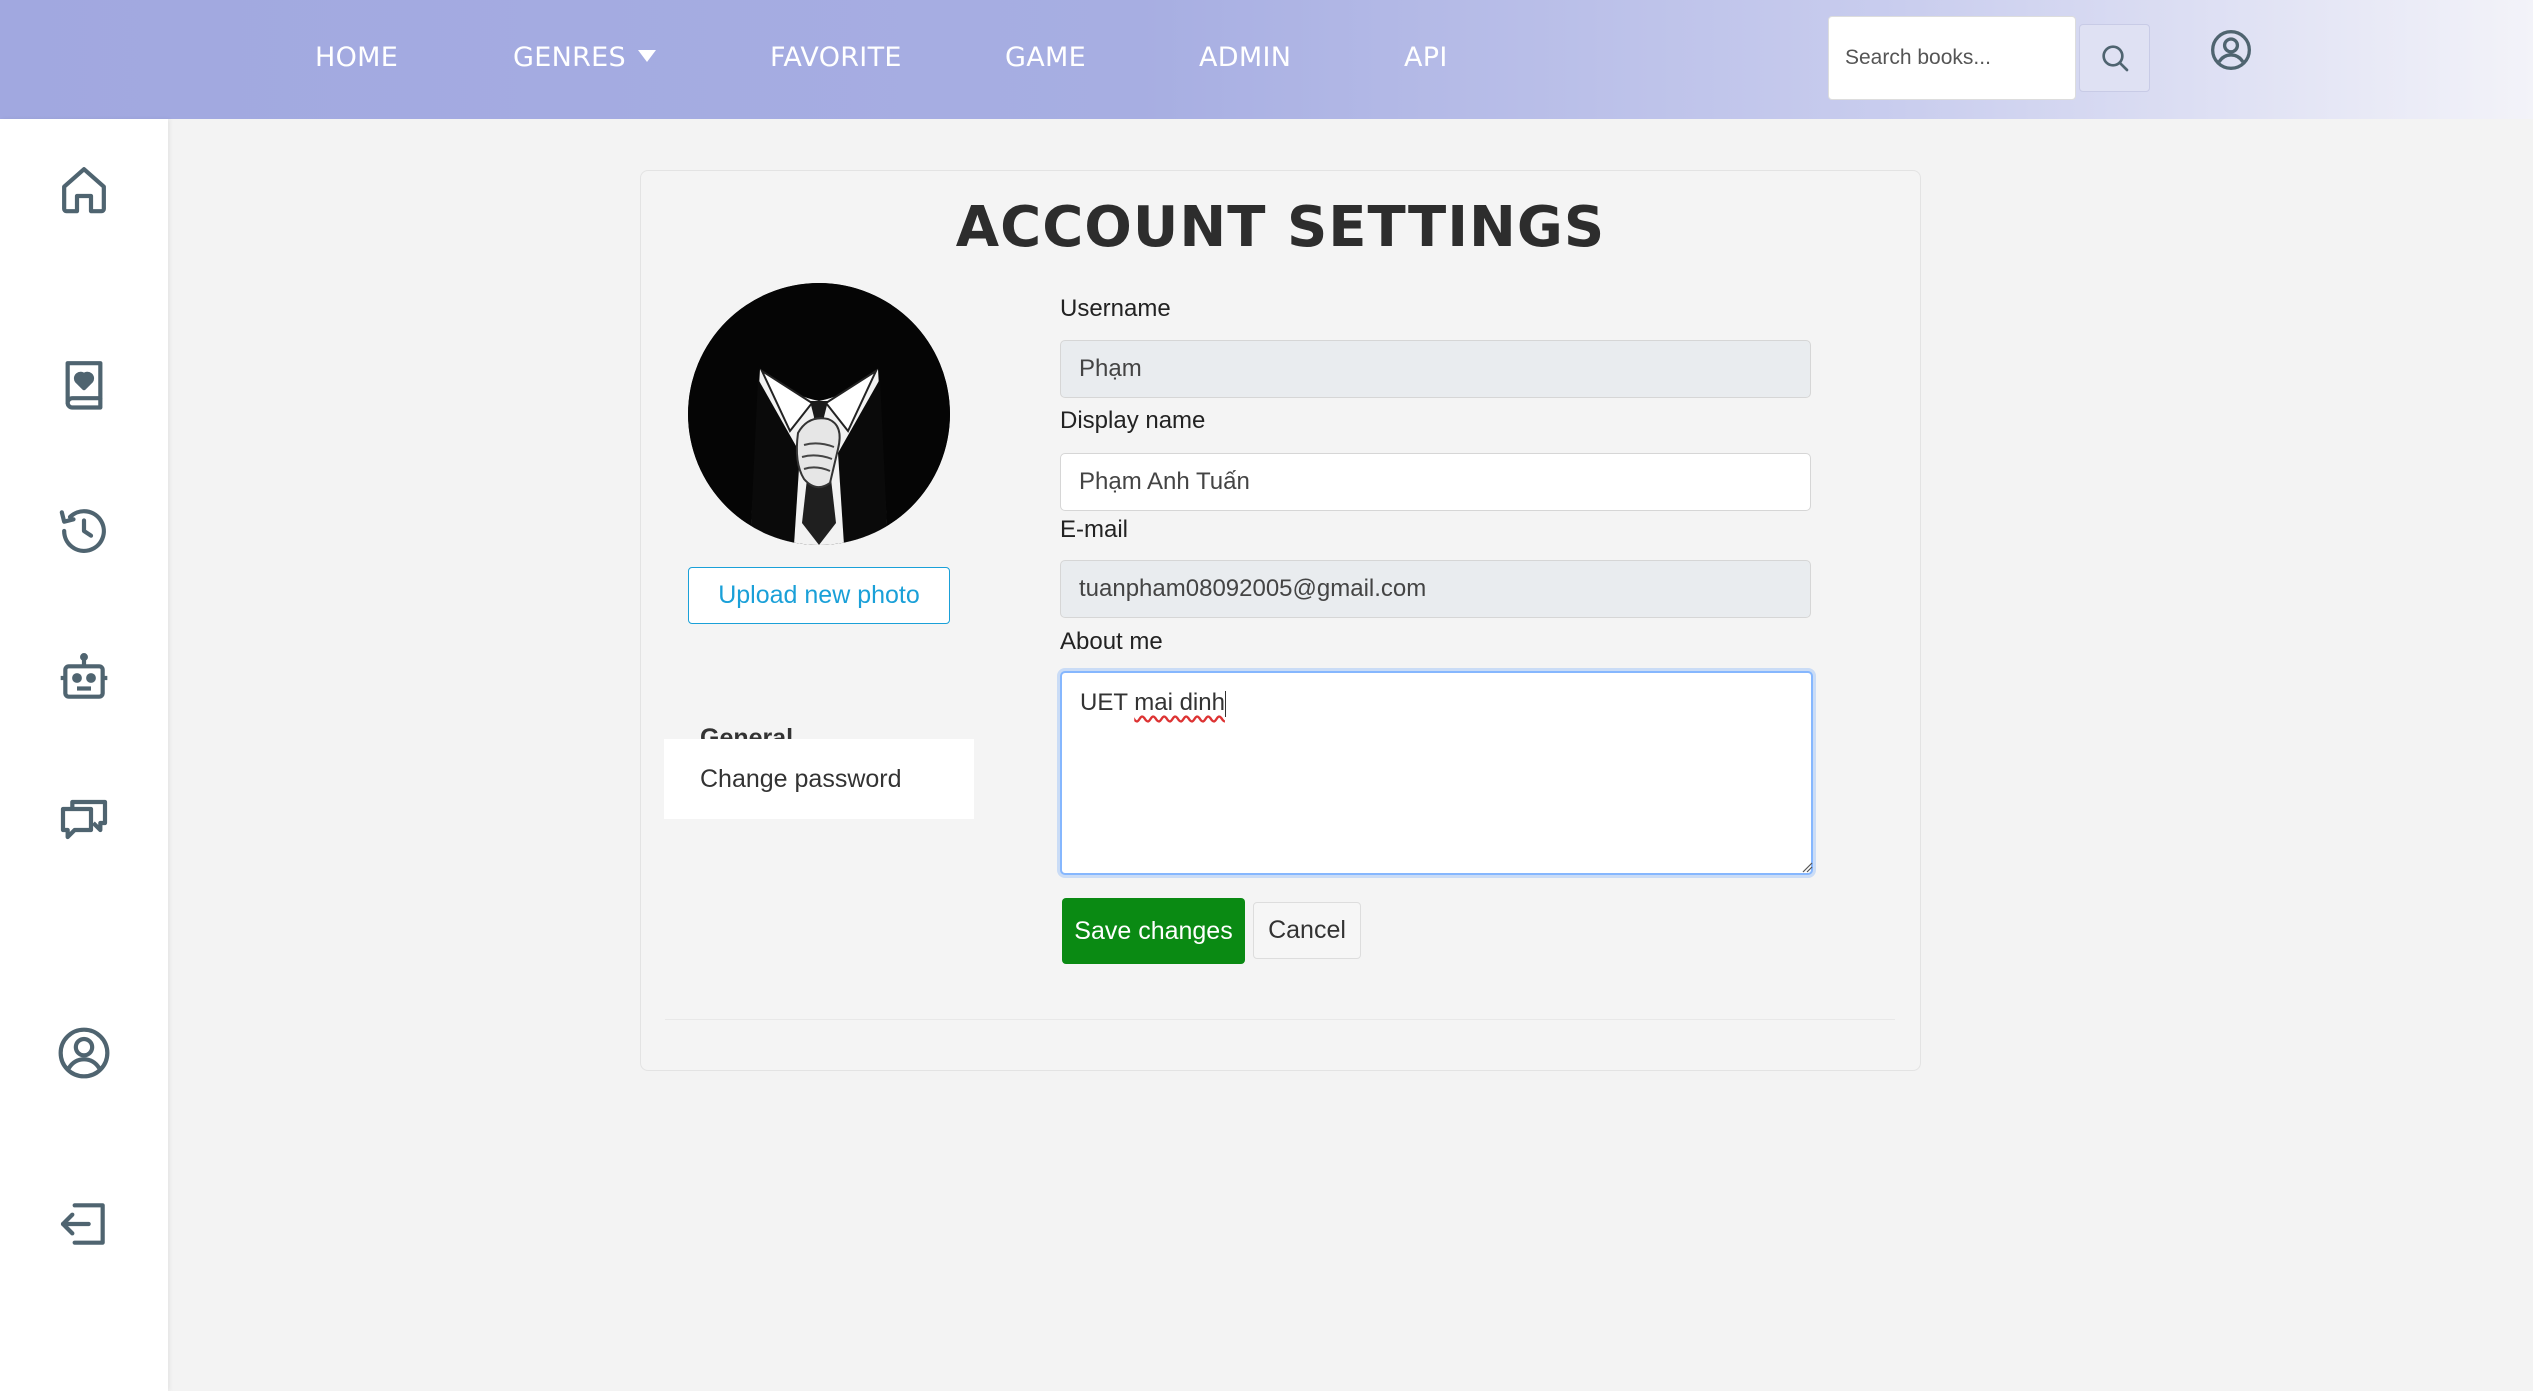 Image resolution: width=2533 pixels, height=1391 pixels. What do you see at coordinates (1153, 931) in the screenshot?
I see `save-changes-button: Save changes` at bounding box center [1153, 931].